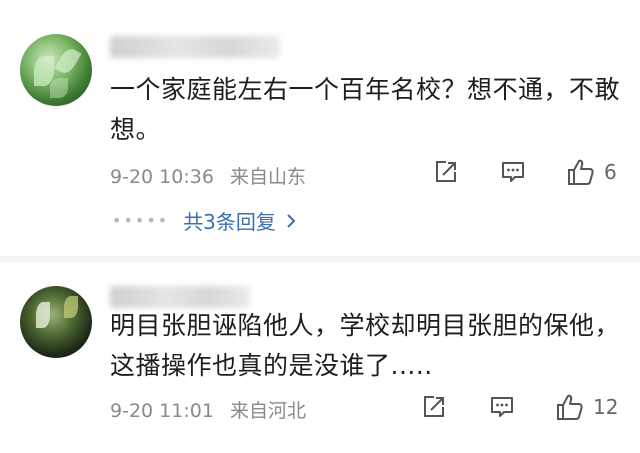 This screenshot has width=640, height=453. What do you see at coordinates (229, 222) in the screenshot?
I see `replies-count-label: 共3条回复` at bounding box center [229, 222].